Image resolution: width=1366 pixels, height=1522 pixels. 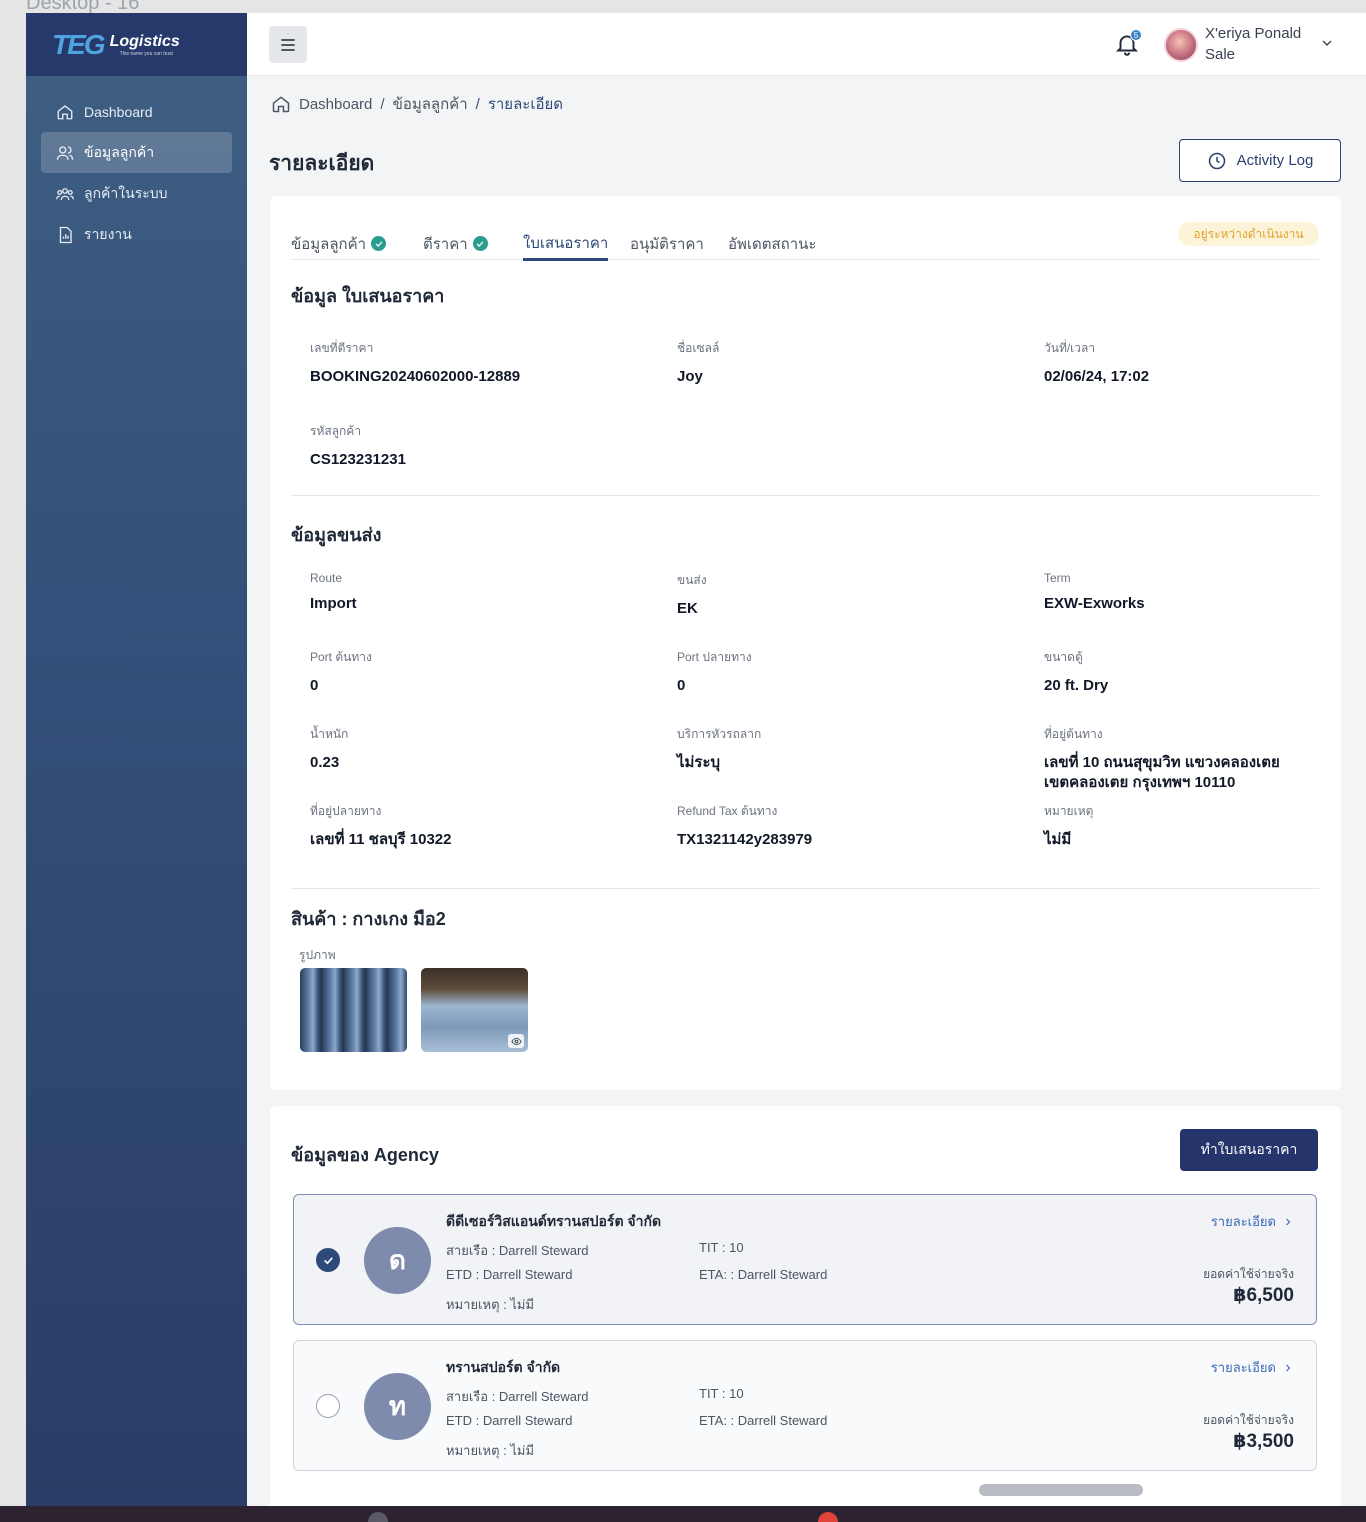 I want to click on field-container-size: ขนาดตู้ 20 ft. Dry, so click(x=1076, y=672).